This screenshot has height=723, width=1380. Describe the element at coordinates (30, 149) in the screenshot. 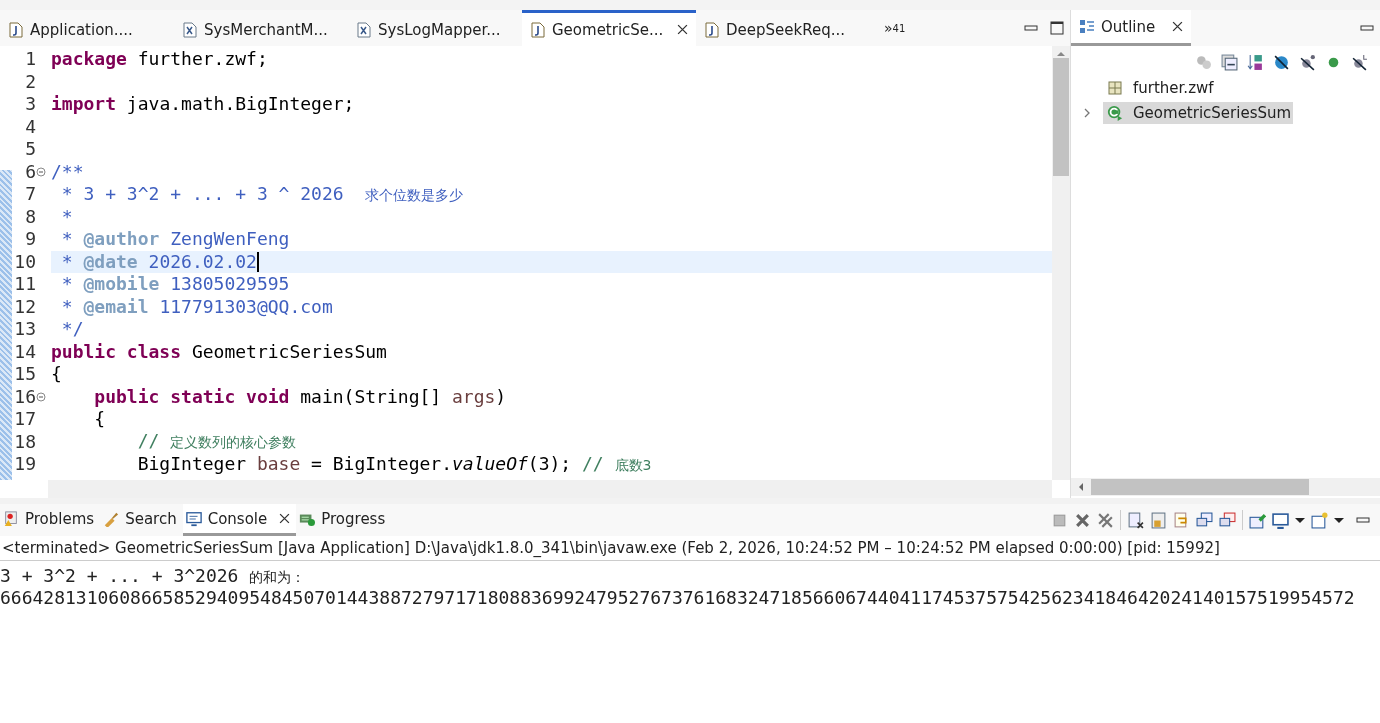

I see `line-number: 5` at that location.